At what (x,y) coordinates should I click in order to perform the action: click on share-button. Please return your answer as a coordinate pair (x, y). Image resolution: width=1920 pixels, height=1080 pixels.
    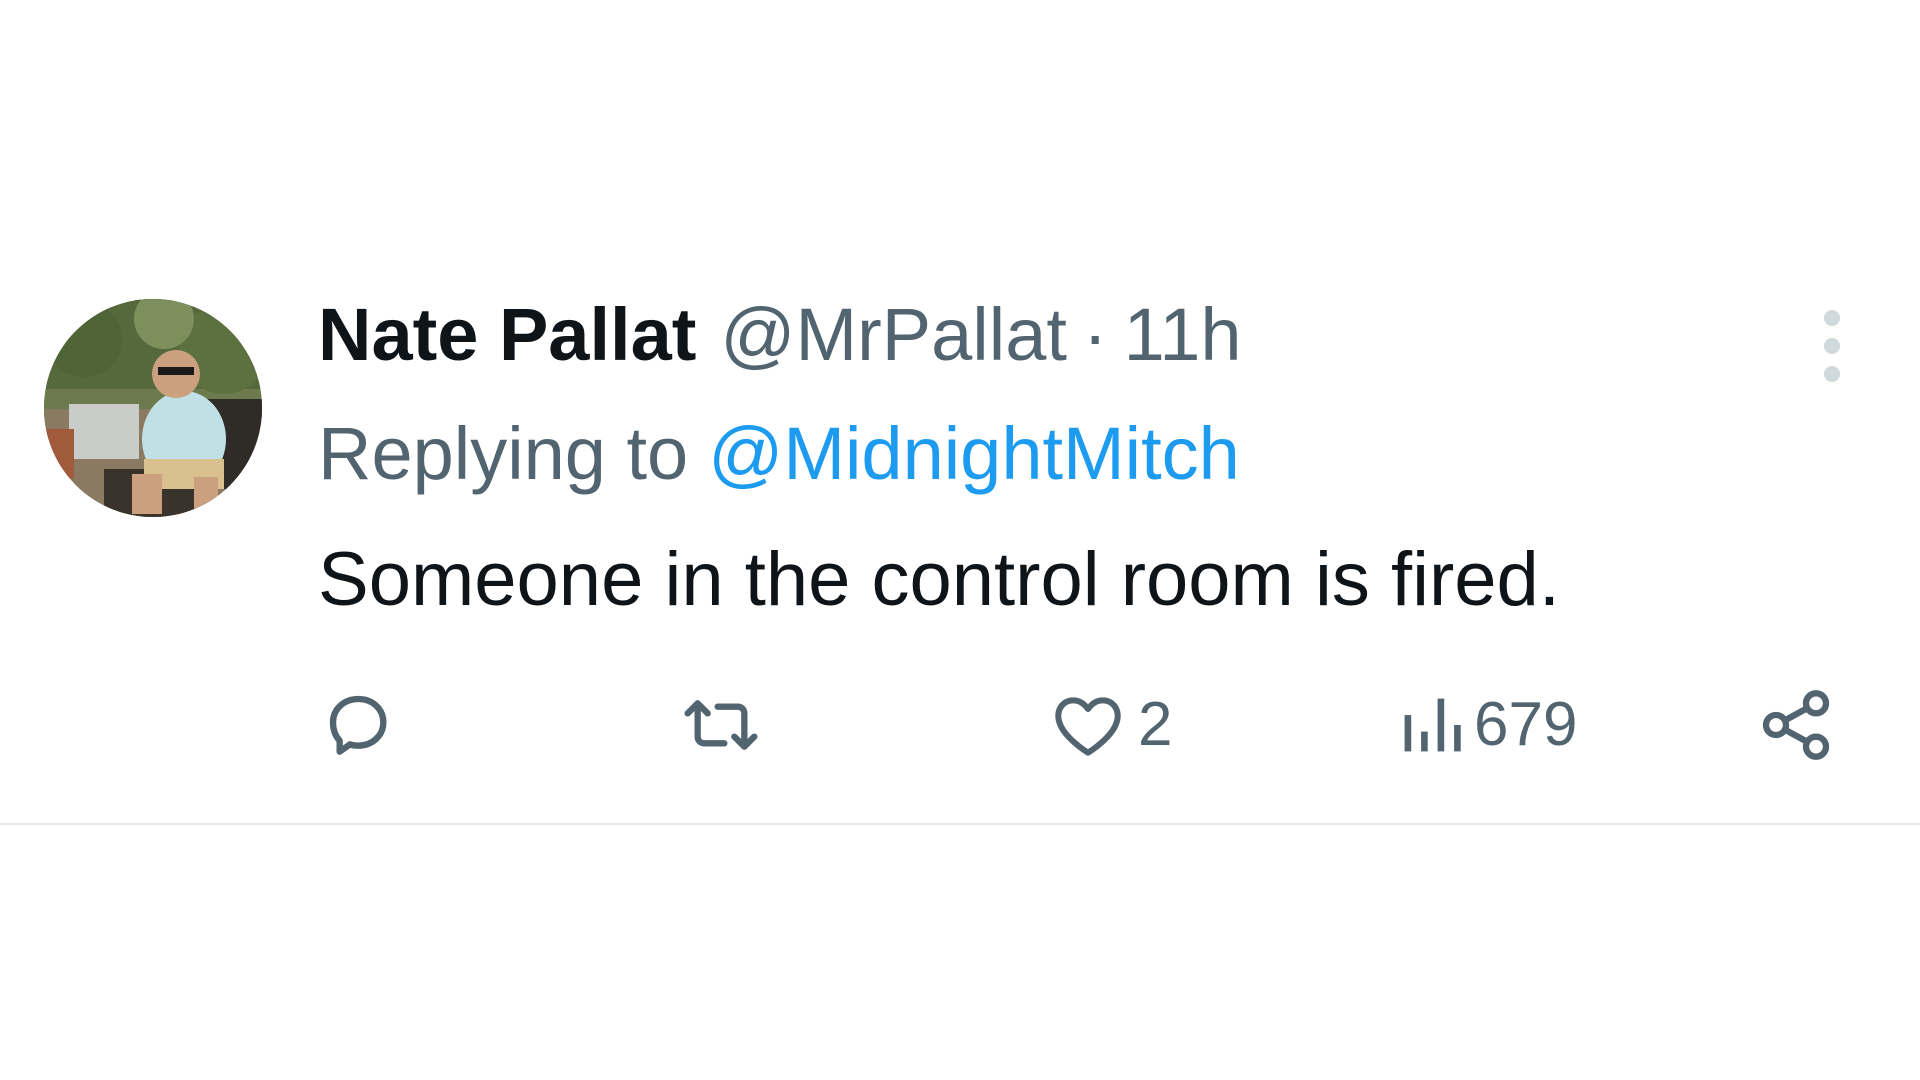
    Looking at the image, I should click on (1796, 725).